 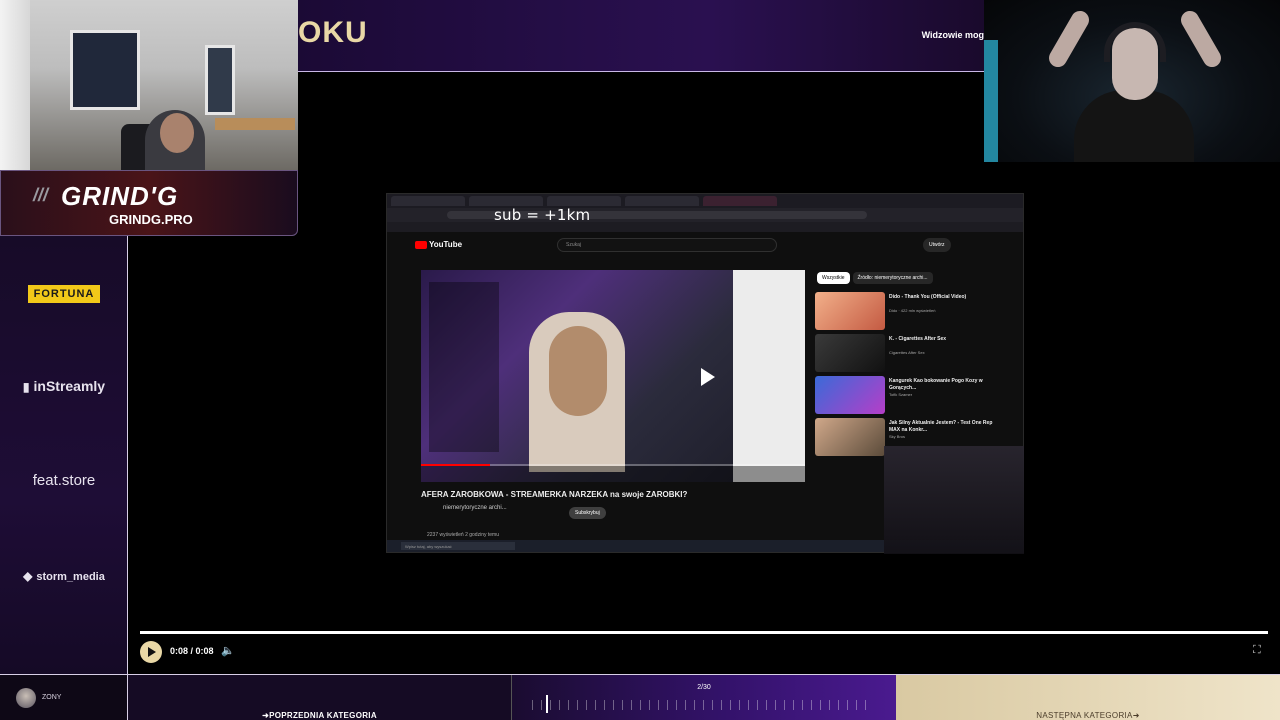 What do you see at coordinates (769, 376) in the screenshot?
I see `text-panel` at bounding box center [769, 376].